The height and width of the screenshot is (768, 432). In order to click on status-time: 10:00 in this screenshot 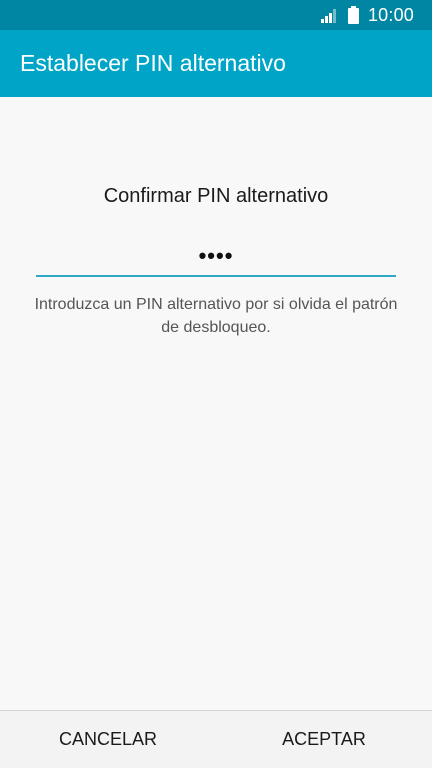, I will do `click(390, 15)`.